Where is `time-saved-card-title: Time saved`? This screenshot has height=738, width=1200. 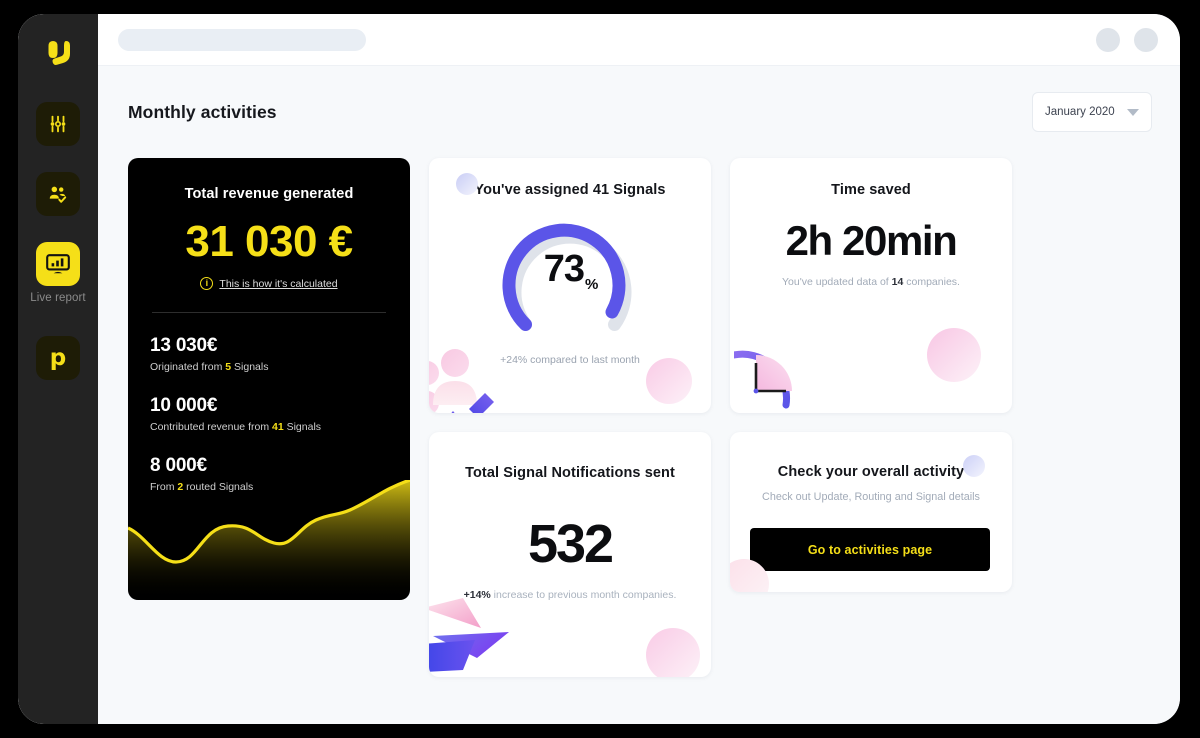
time-saved-card-title: Time saved is located at coordinates (871, 190).